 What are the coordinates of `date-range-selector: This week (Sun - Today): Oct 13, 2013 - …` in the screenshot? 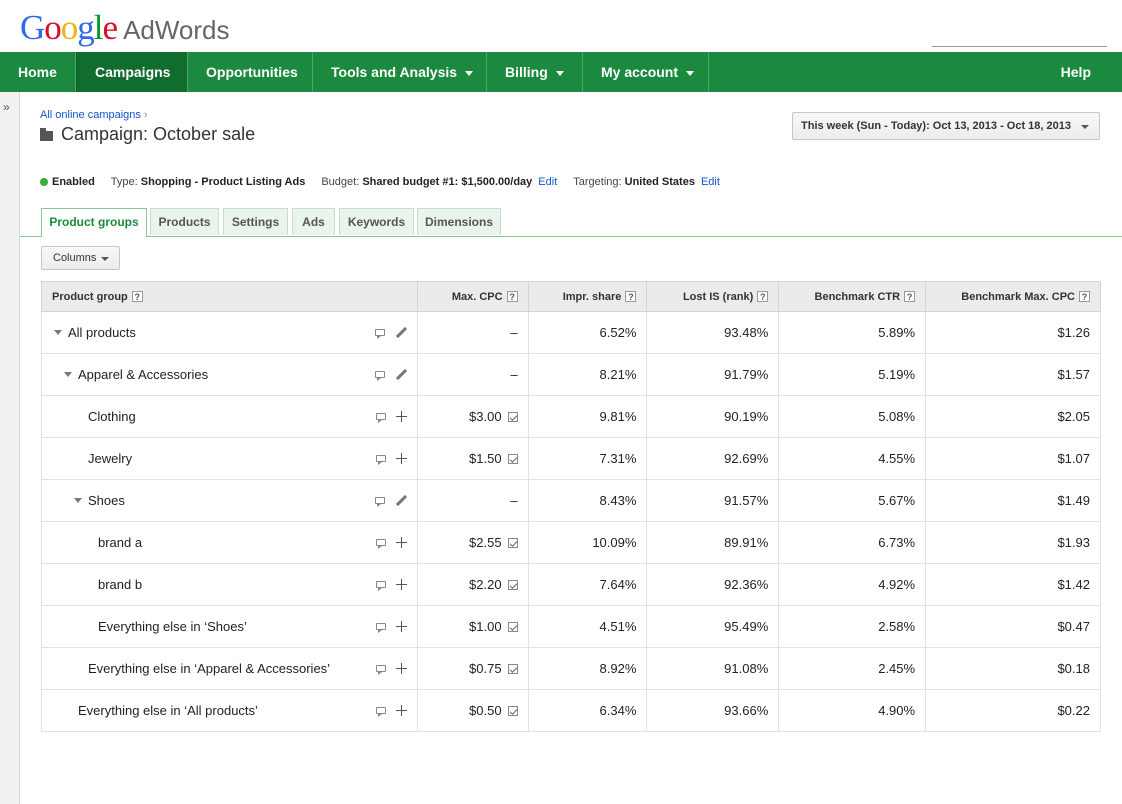 It's located at (946, 126).